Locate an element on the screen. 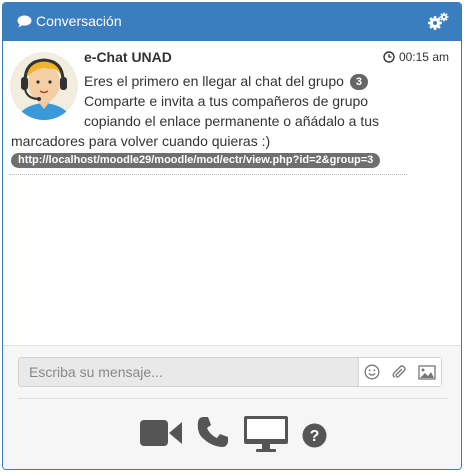 Image resolution: width=467 pixels, height=474 pixels. header-title-group: Conversación is located at coordinates (69, 21).